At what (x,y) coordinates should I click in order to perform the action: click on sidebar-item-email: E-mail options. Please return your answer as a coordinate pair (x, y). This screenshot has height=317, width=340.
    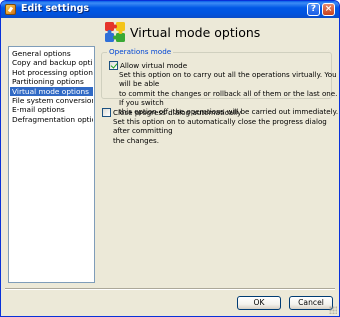
    Looking at the image, I should click on (51, 109).